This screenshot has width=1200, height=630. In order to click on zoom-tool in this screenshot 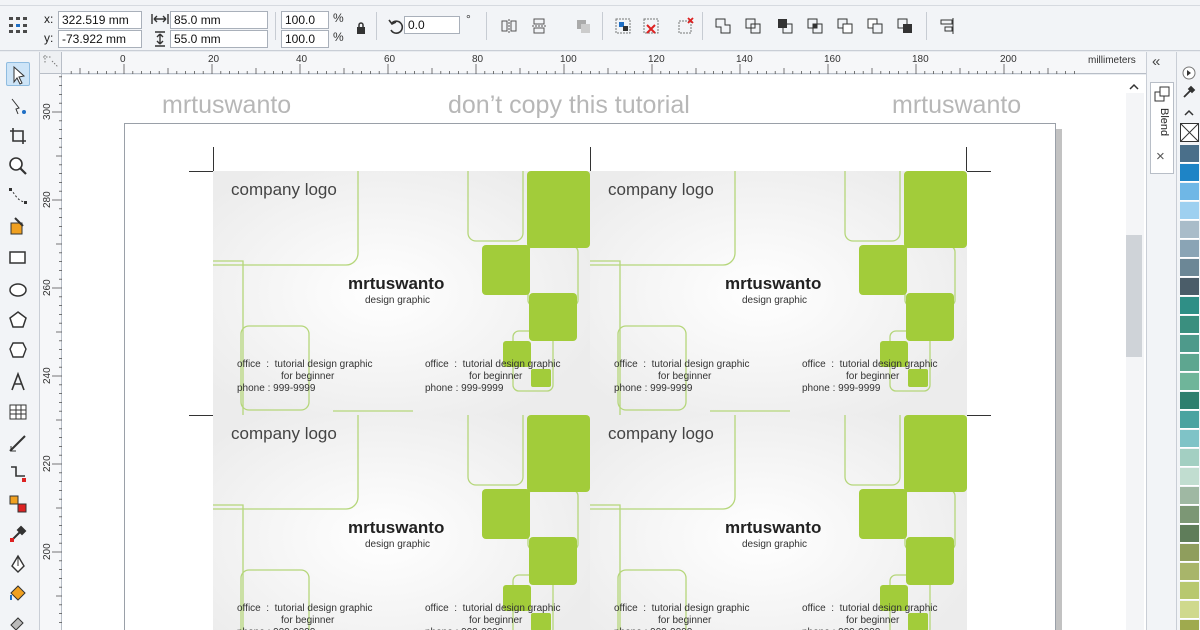, I will do `click(18, 166)`.